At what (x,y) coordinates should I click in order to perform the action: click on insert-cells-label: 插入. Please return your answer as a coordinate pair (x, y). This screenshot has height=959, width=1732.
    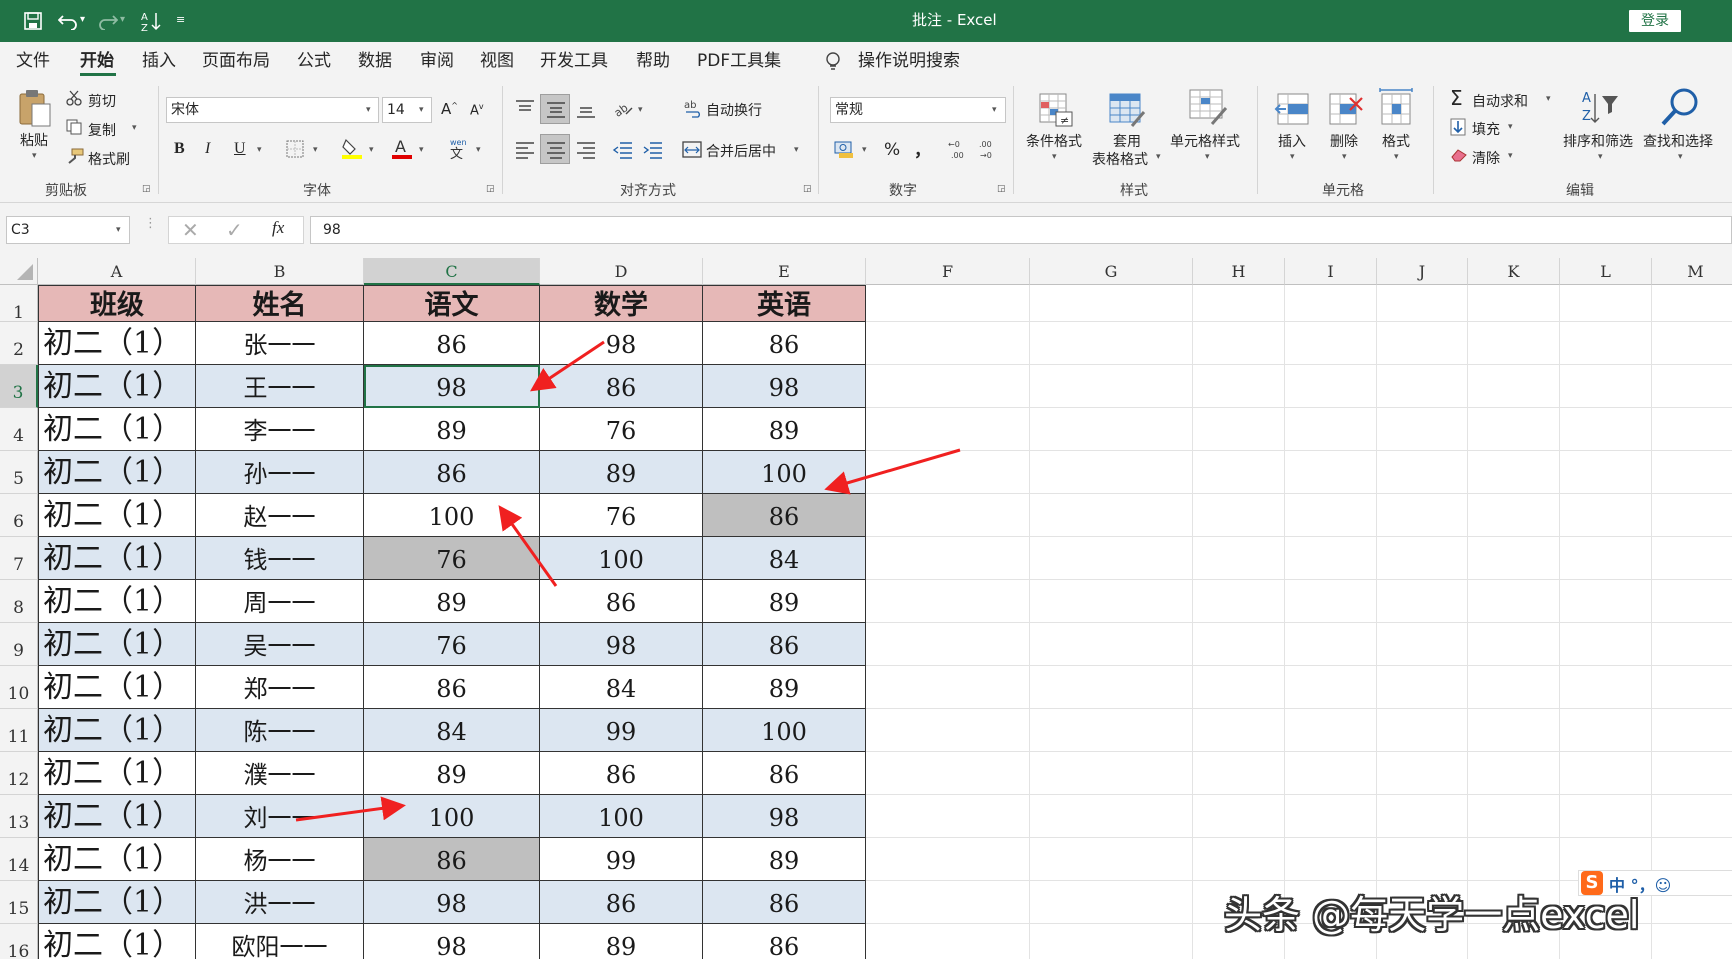
    Looking at the image, I should click on (1292, 141).